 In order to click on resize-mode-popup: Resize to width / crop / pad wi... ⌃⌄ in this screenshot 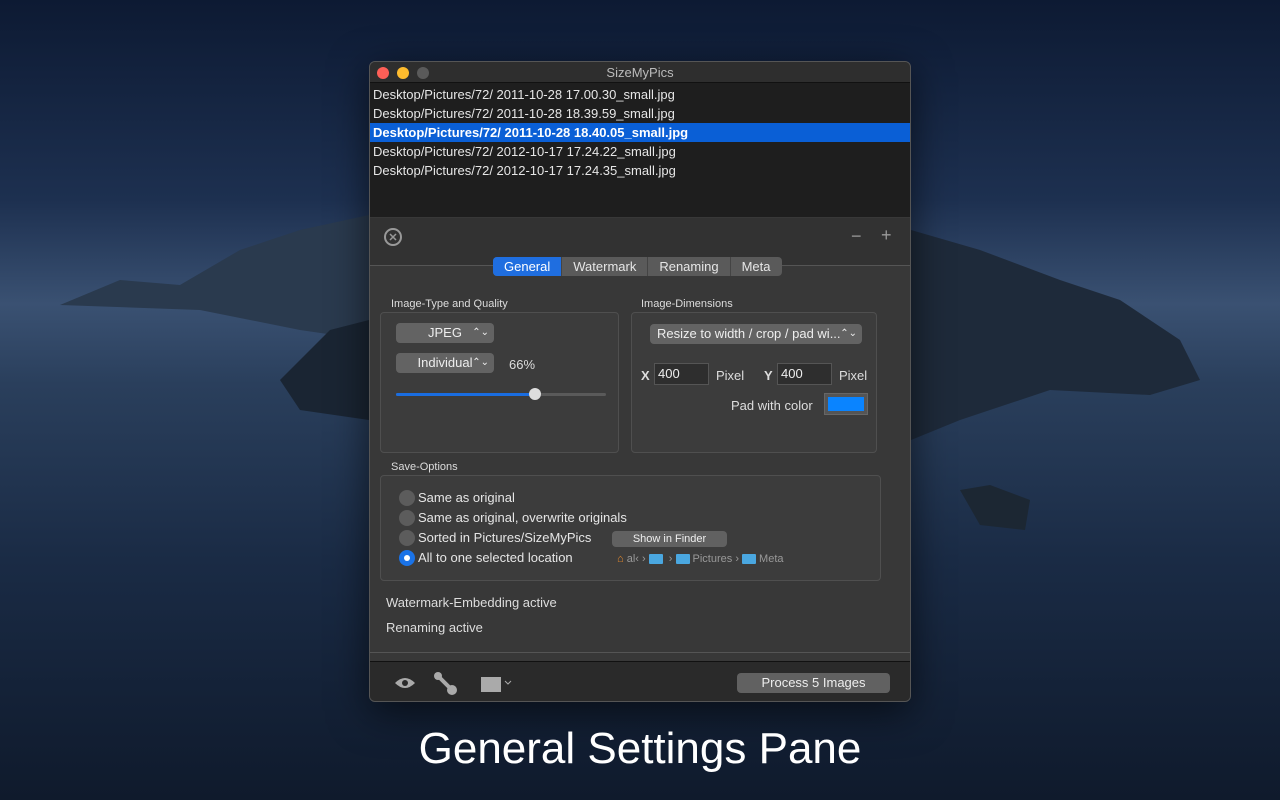, I will do `click(756, 334)`.